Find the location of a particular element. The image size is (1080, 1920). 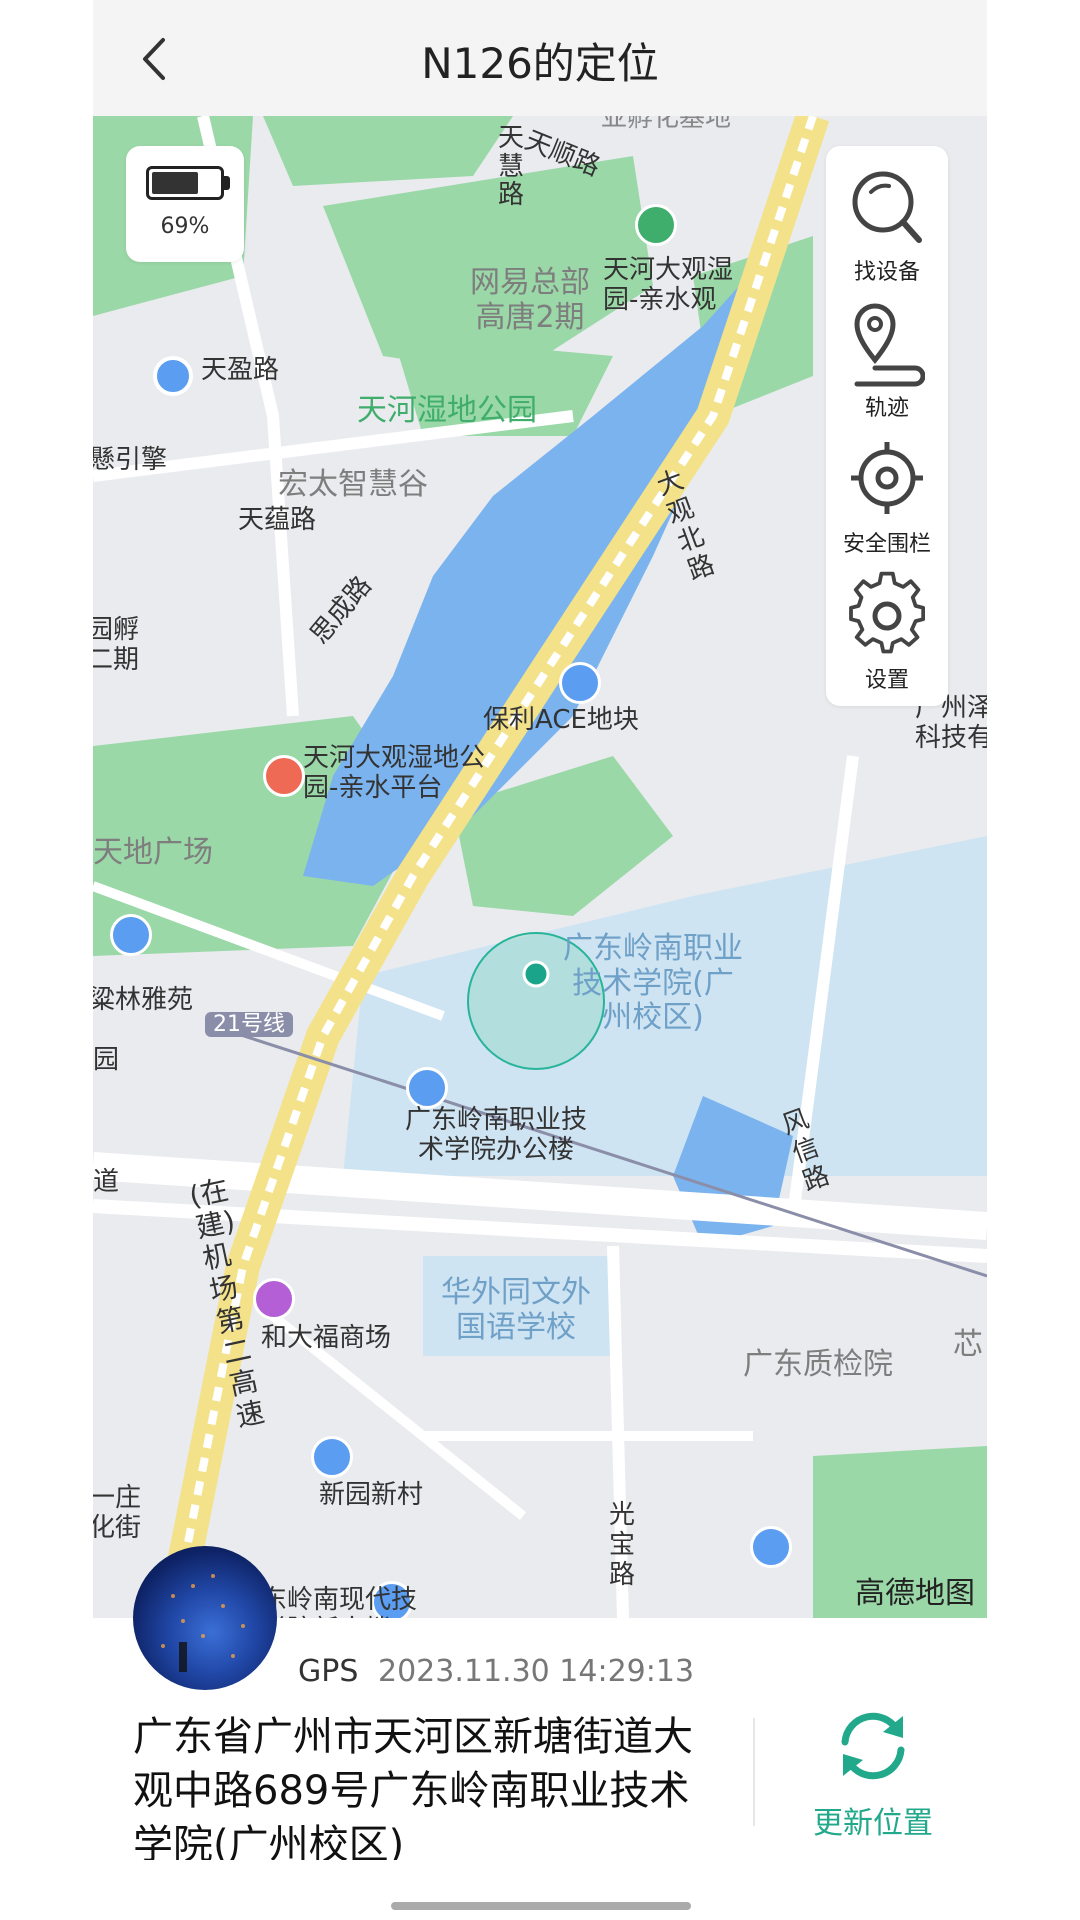

device-avatar is located at coordinates (205, 1618).